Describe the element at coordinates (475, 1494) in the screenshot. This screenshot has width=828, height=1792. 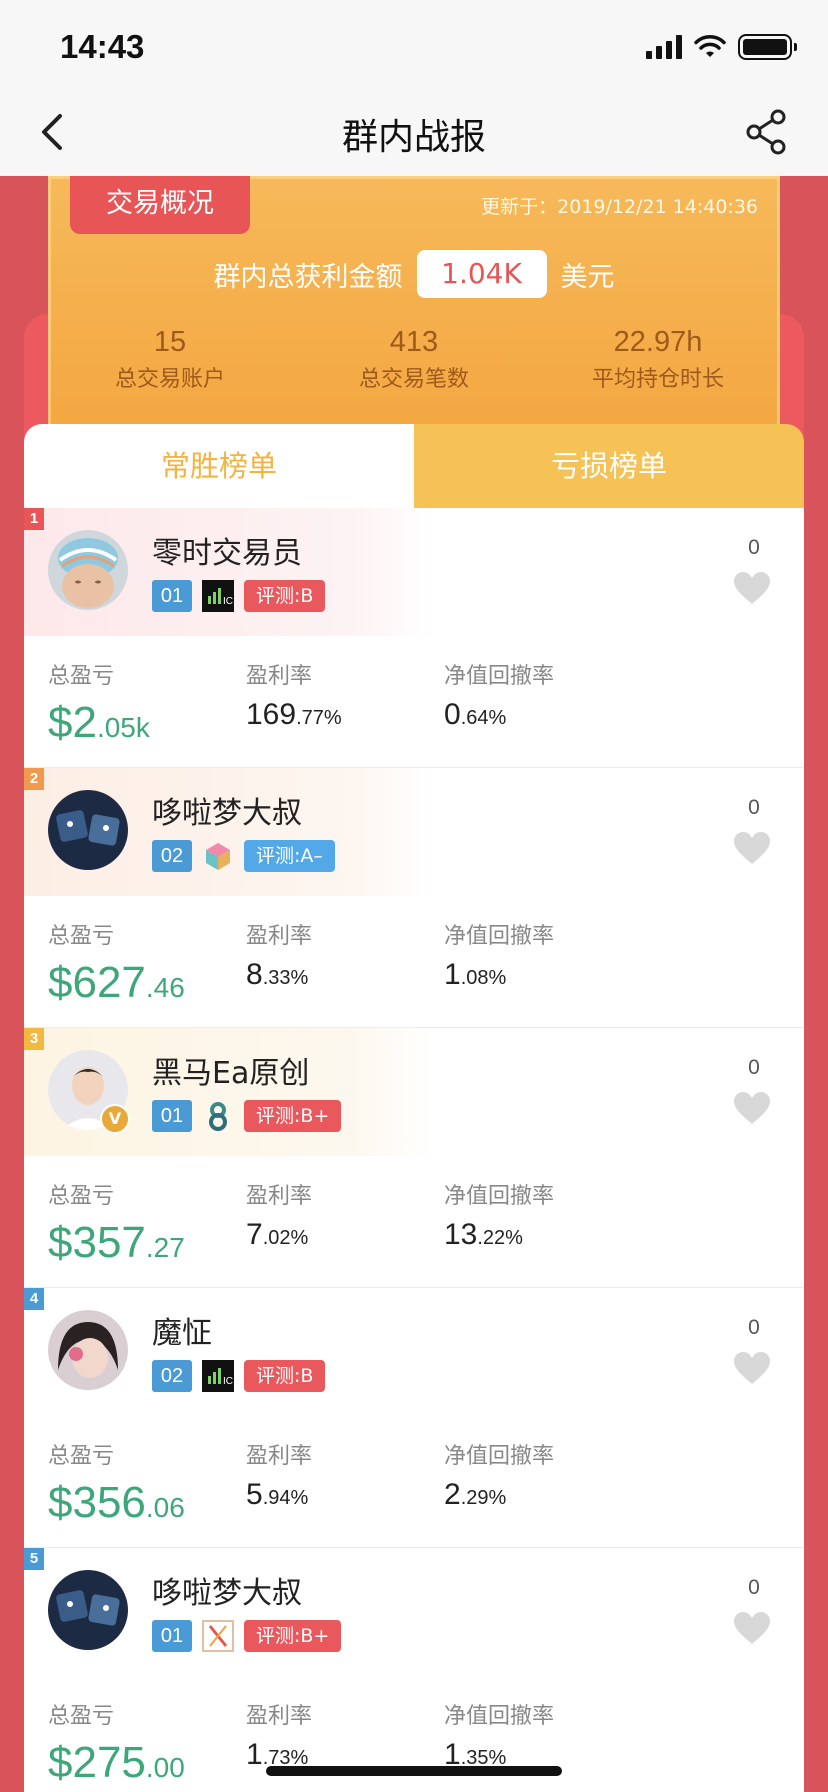
I see `metric-value: 2.29%` at that location.